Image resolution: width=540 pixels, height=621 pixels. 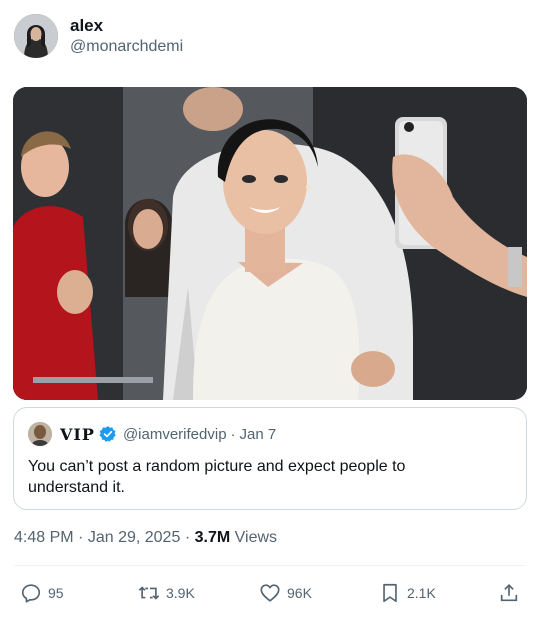 I want to click on reply-icon, so click(x=31, y=593).